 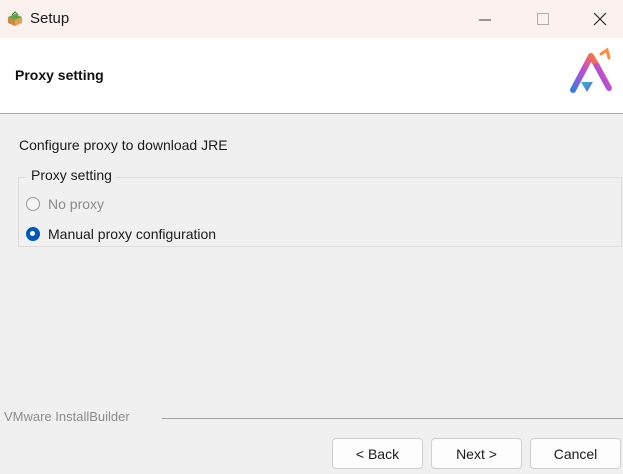 What do you see at coordinates (392, 418) in the screenshot?
I see `footer-divider` at bounding box center [392, 418].